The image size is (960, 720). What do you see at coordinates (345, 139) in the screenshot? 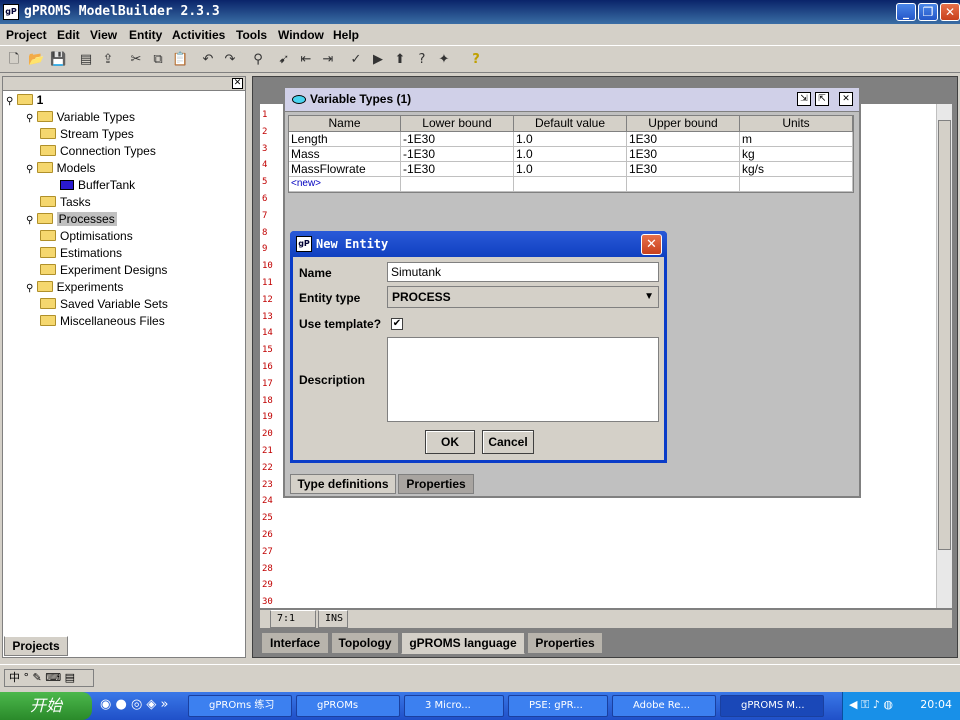
I see `table-cell: Length` at bounding box center [345, 139].